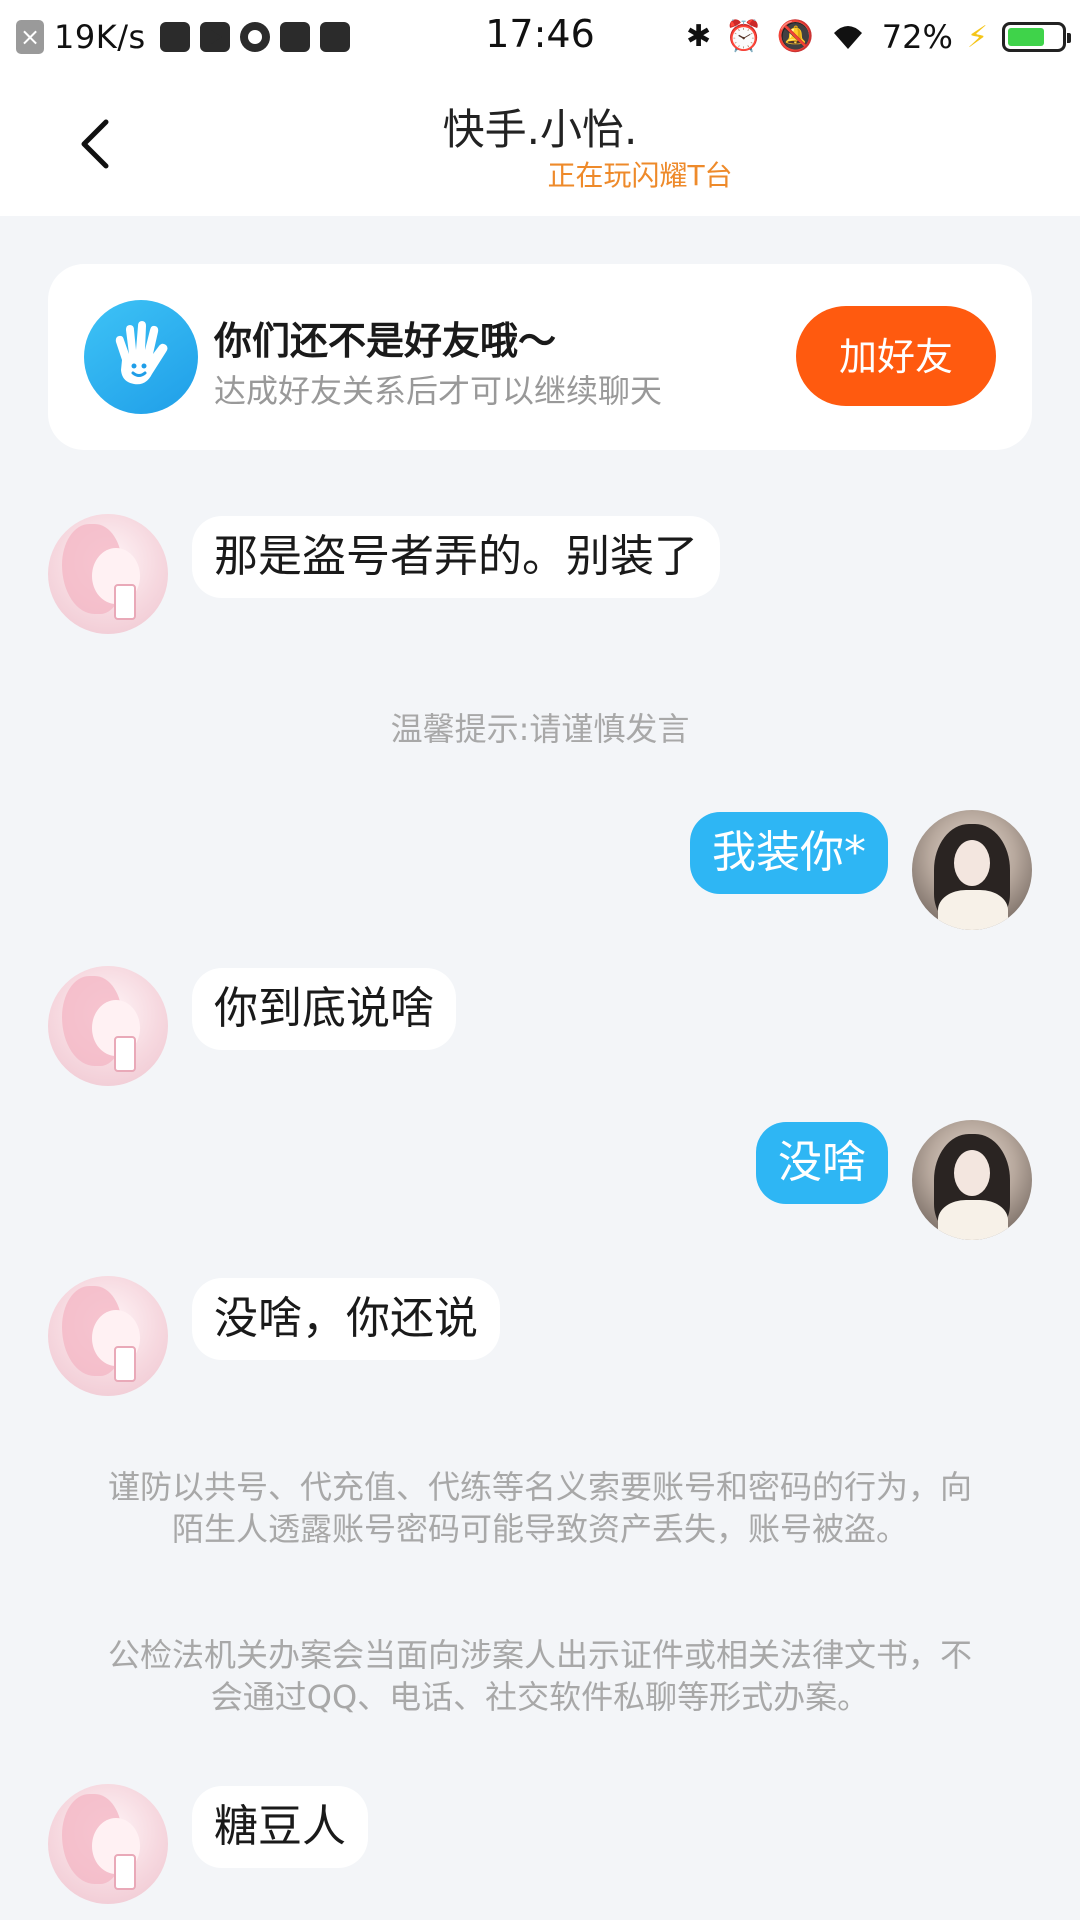  Describe the element at coordinates (744, 36) in the screenshot. I see `alarm-icon: ⏰` at that location.